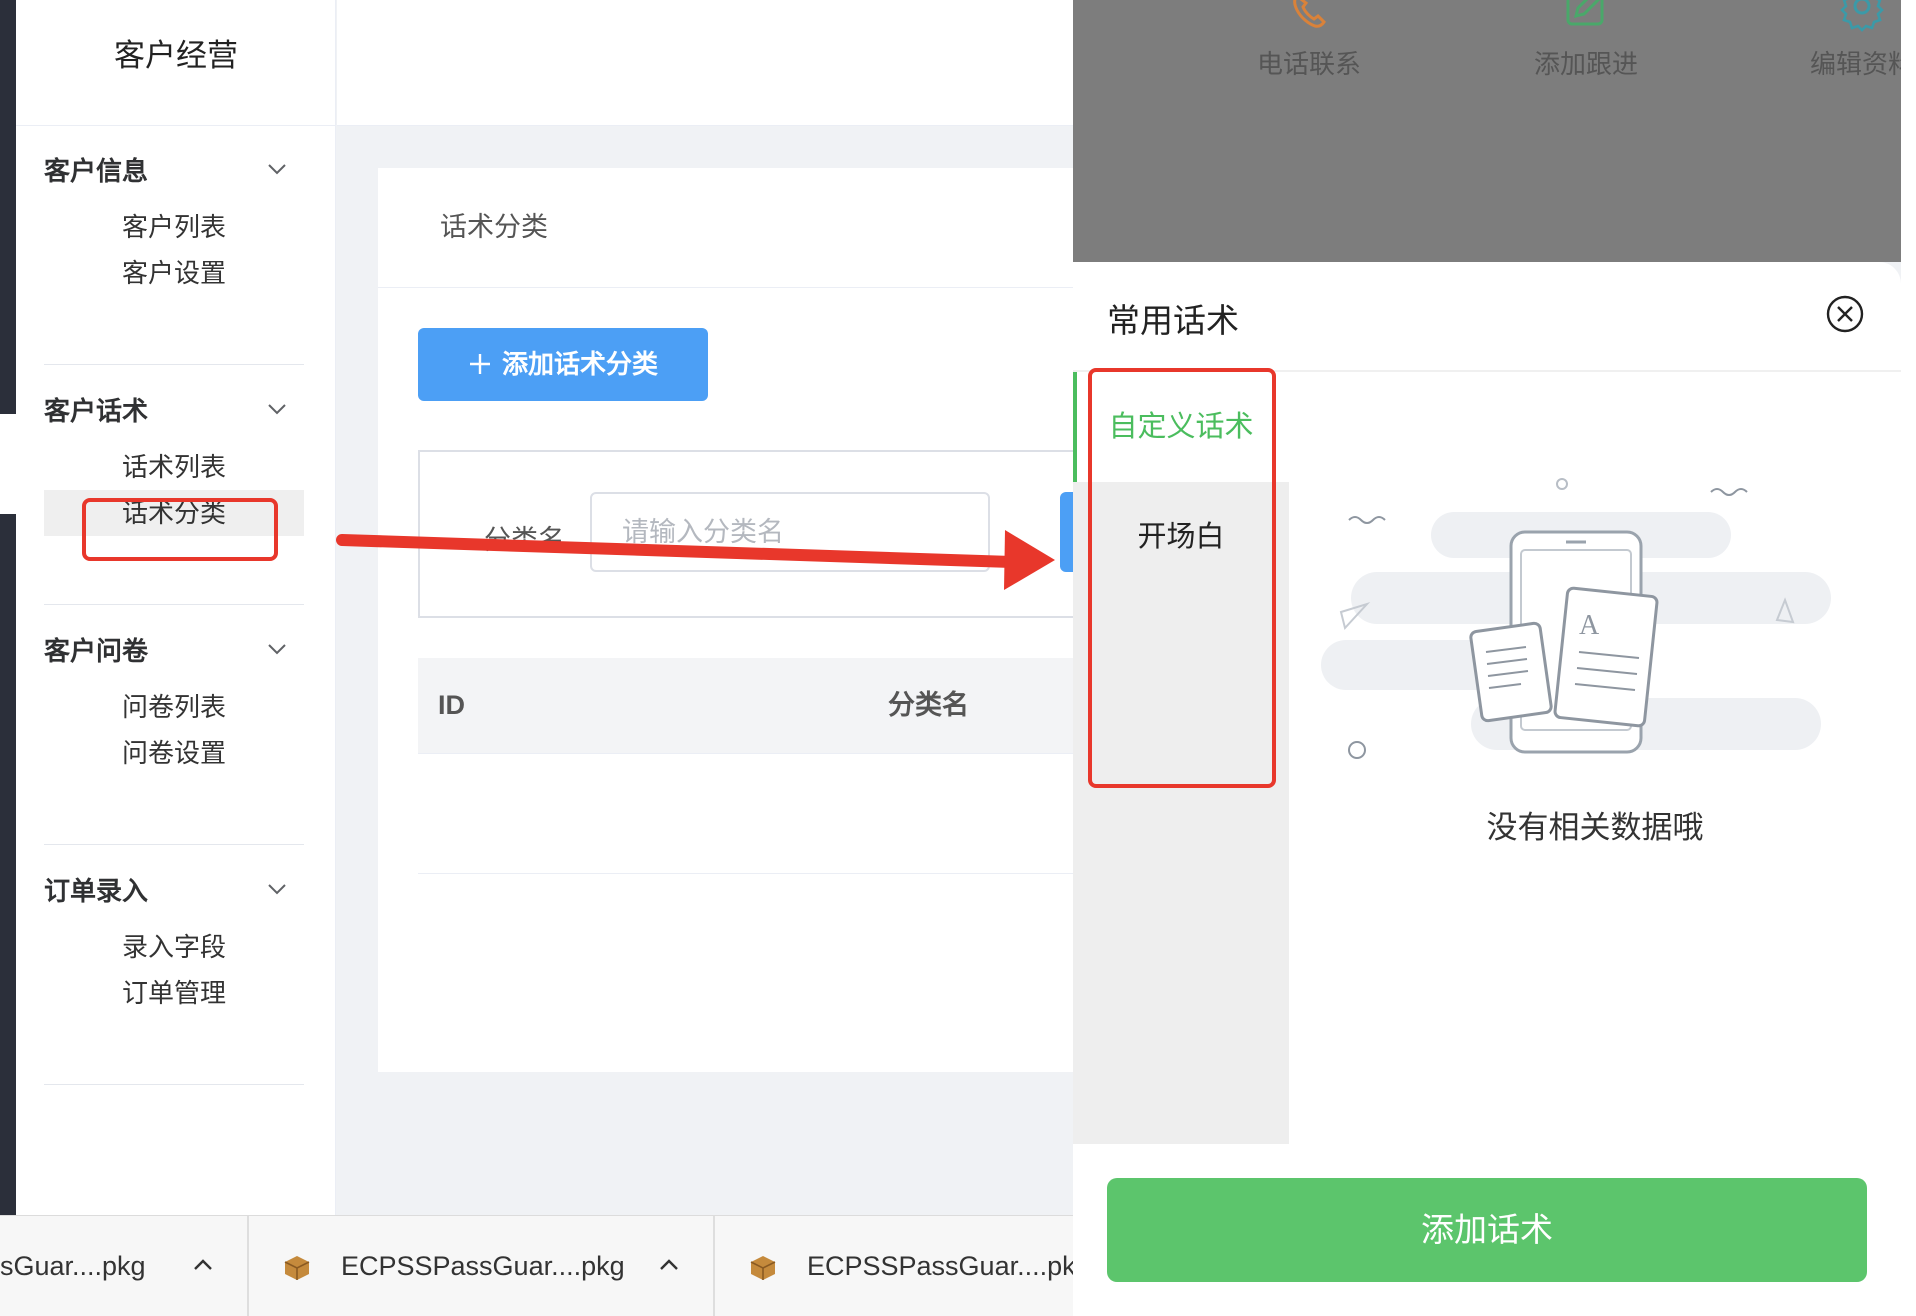 This screenshot has height=1316, width=1916. Describe the element at coordinates (1585, 64) in the screenshot. I see `action-label: 添加跟进` at that location.